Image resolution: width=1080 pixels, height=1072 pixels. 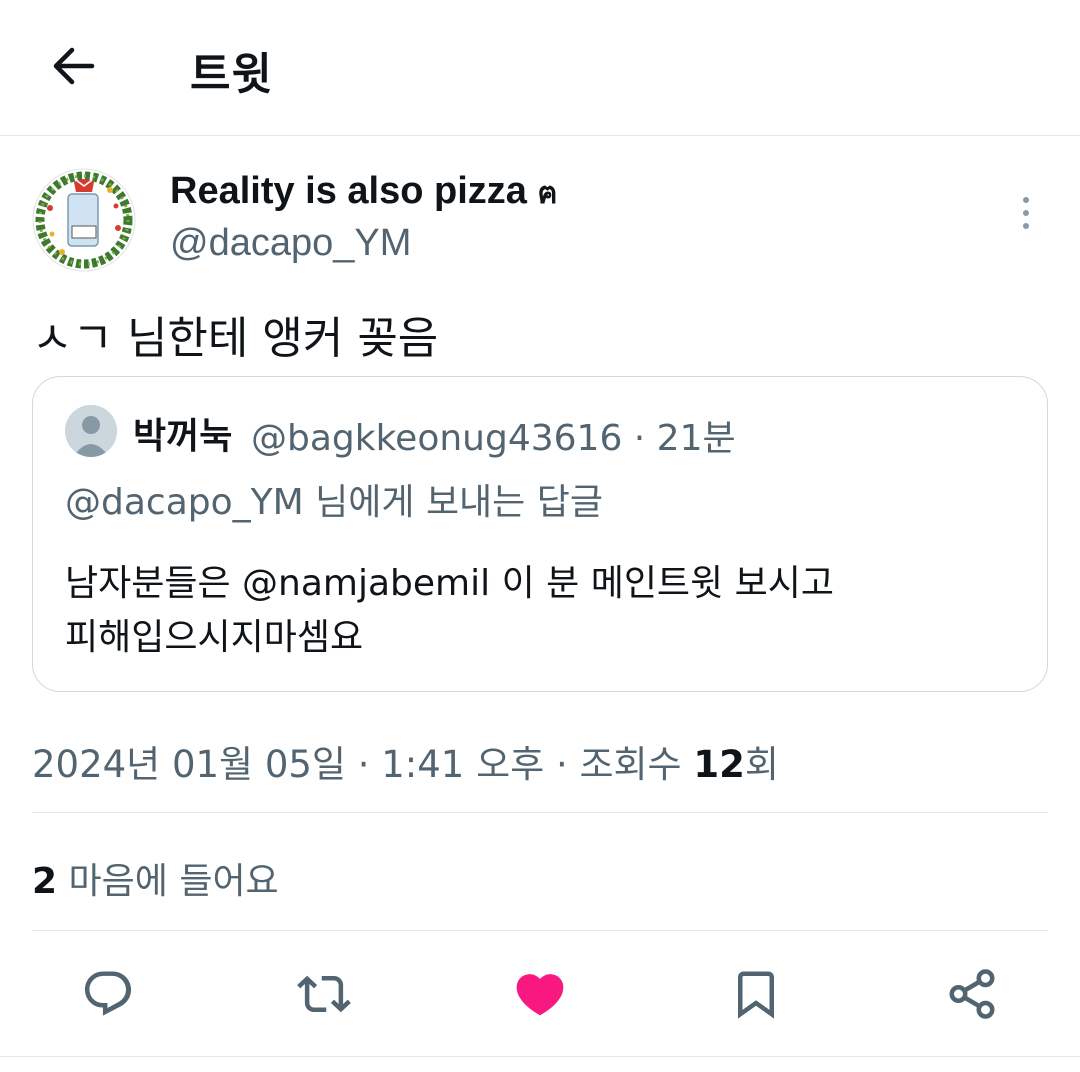 What do you see at coordinates (231, 74) in the screenshot?
I see `page-title: 트윗` at bounding box center [231, 74].